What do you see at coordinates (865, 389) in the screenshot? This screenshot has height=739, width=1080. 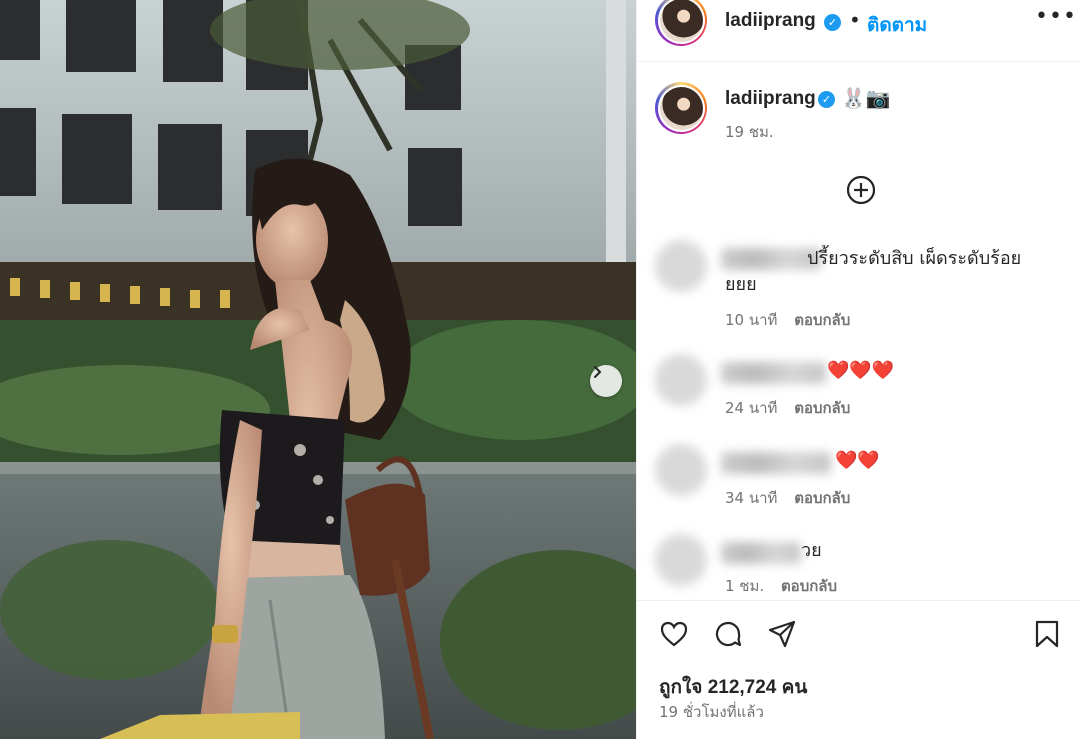 I see `comment-item: ❤️❤️❤️ 24 นาที ตอบกลับ` at bounding box center [865, 389].